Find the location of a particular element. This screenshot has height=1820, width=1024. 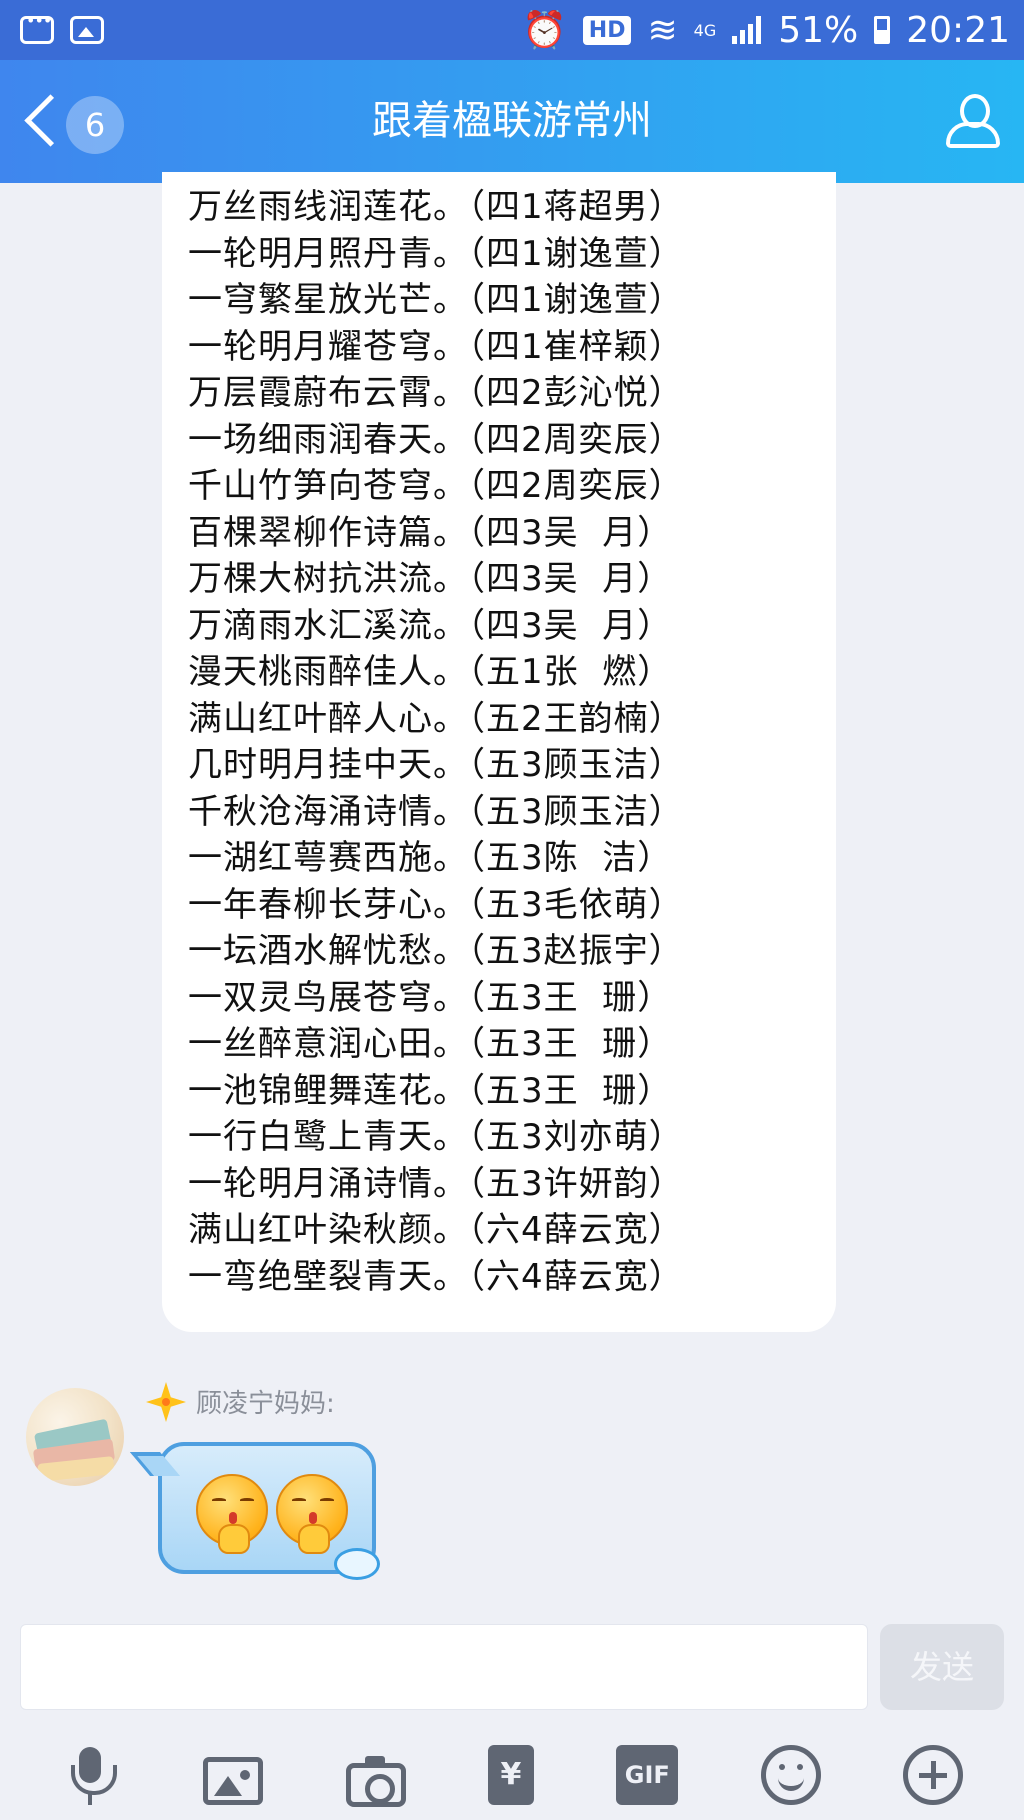

signal-icon is located at coordinates (747, 30).